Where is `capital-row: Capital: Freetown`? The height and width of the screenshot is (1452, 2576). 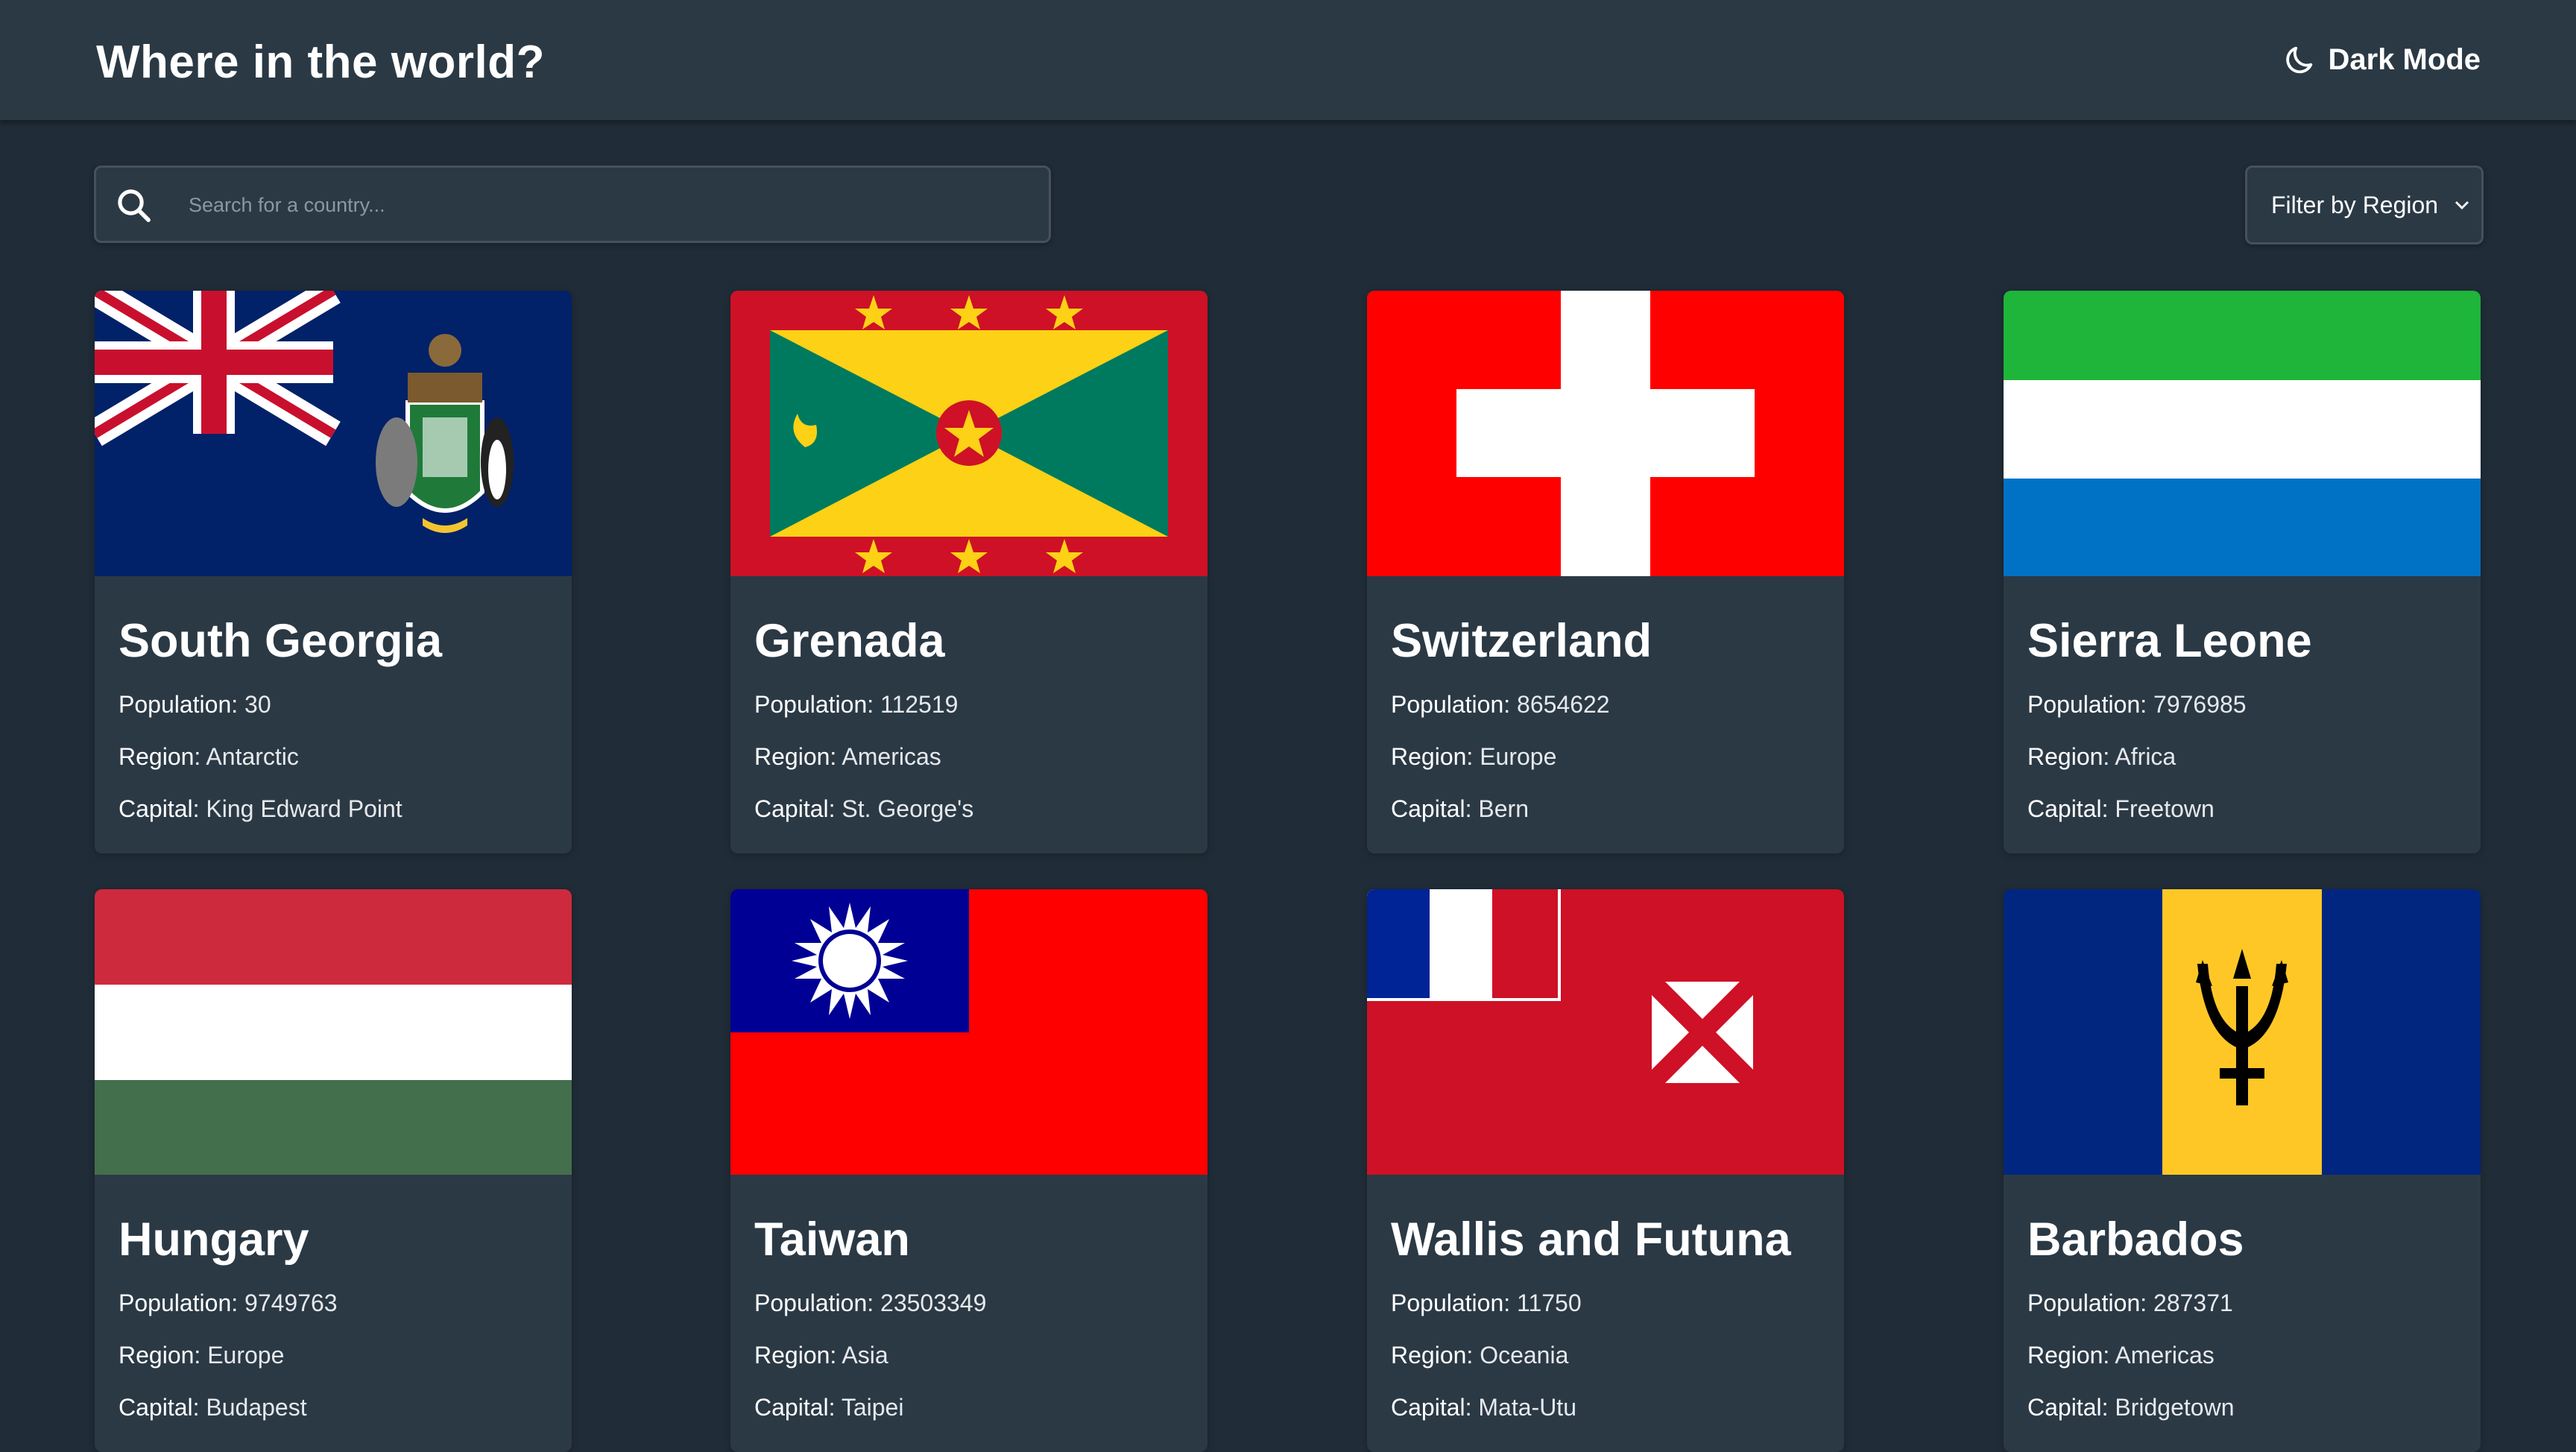 capital-row: Capital: Freetown is located at coordinates (2120, 808).